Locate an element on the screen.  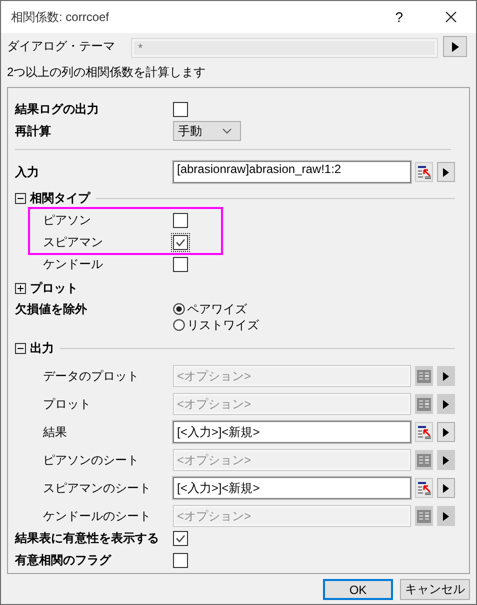
option-label: ケンドールのシート is located at coordinates (97, 516).